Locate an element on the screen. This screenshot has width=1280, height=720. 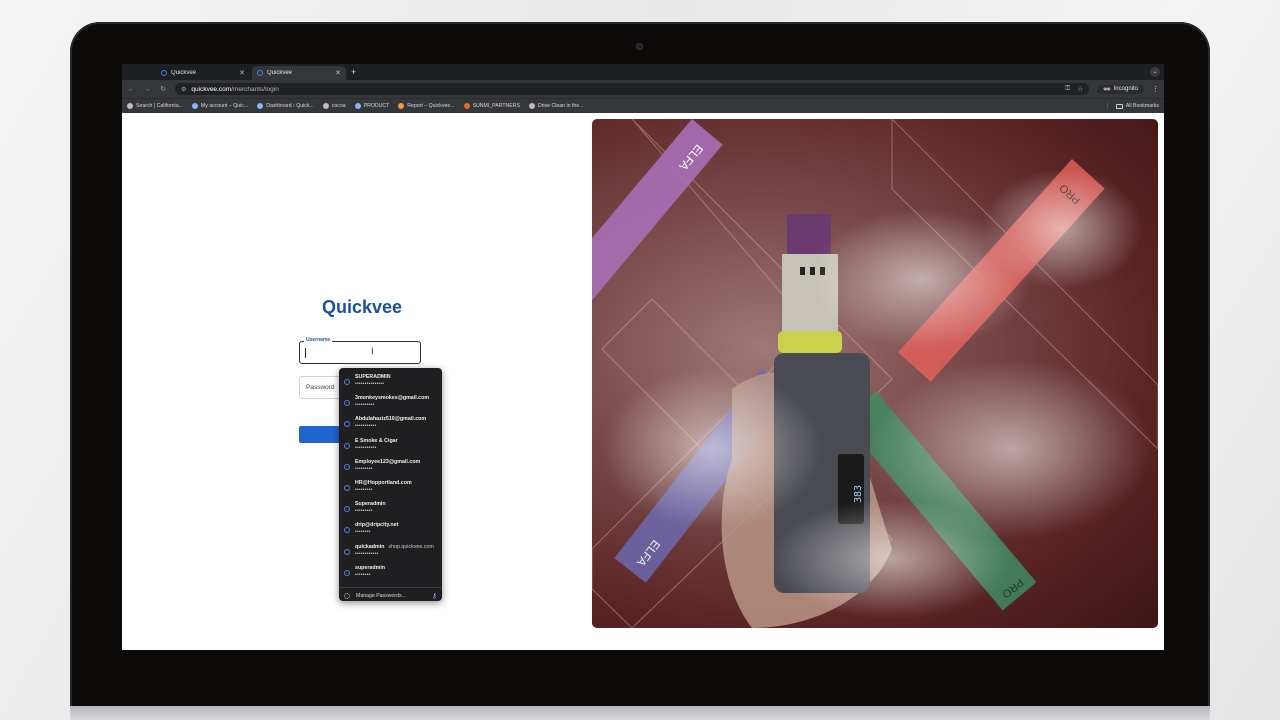
saved-credential-item: Employee123@gmail.com ••••••••• is located at coordinates (390, 466).